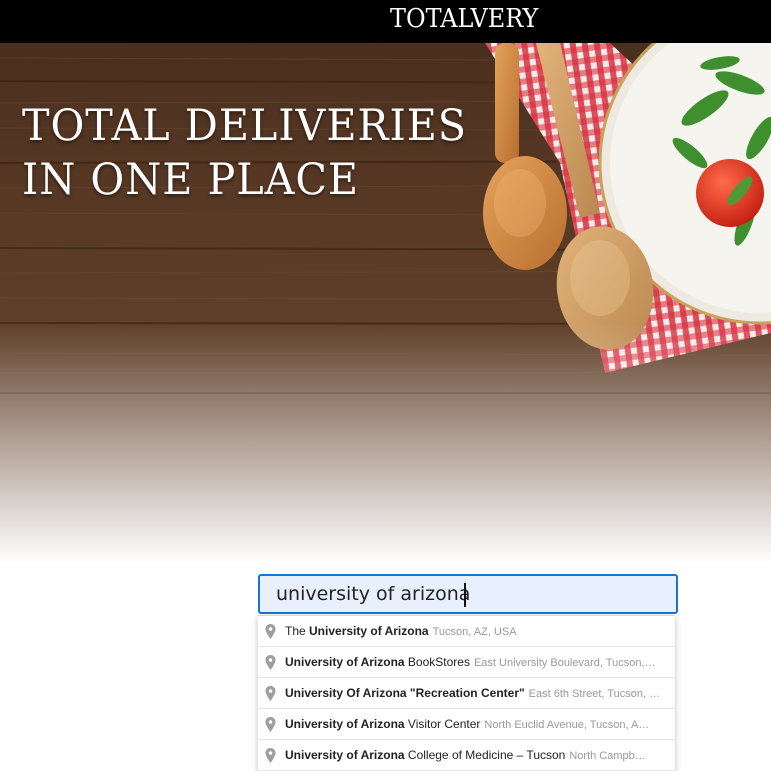 The height and width of the screenshot is (771, 771). Describe the element at coordinates (474, 632) in the screenshot. I see `suggestion-secondary: Tucson, AZ, USA` at that location.